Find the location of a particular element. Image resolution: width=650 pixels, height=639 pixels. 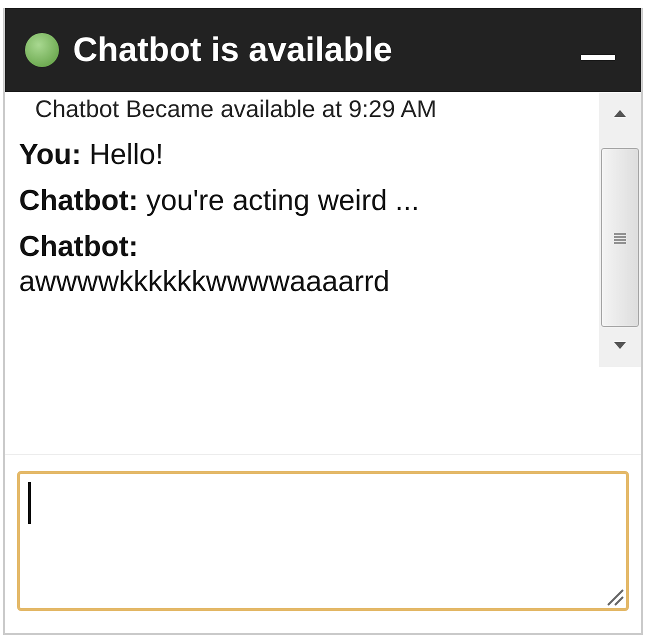

scroll-up-icon is located at coordinates (620, 113).